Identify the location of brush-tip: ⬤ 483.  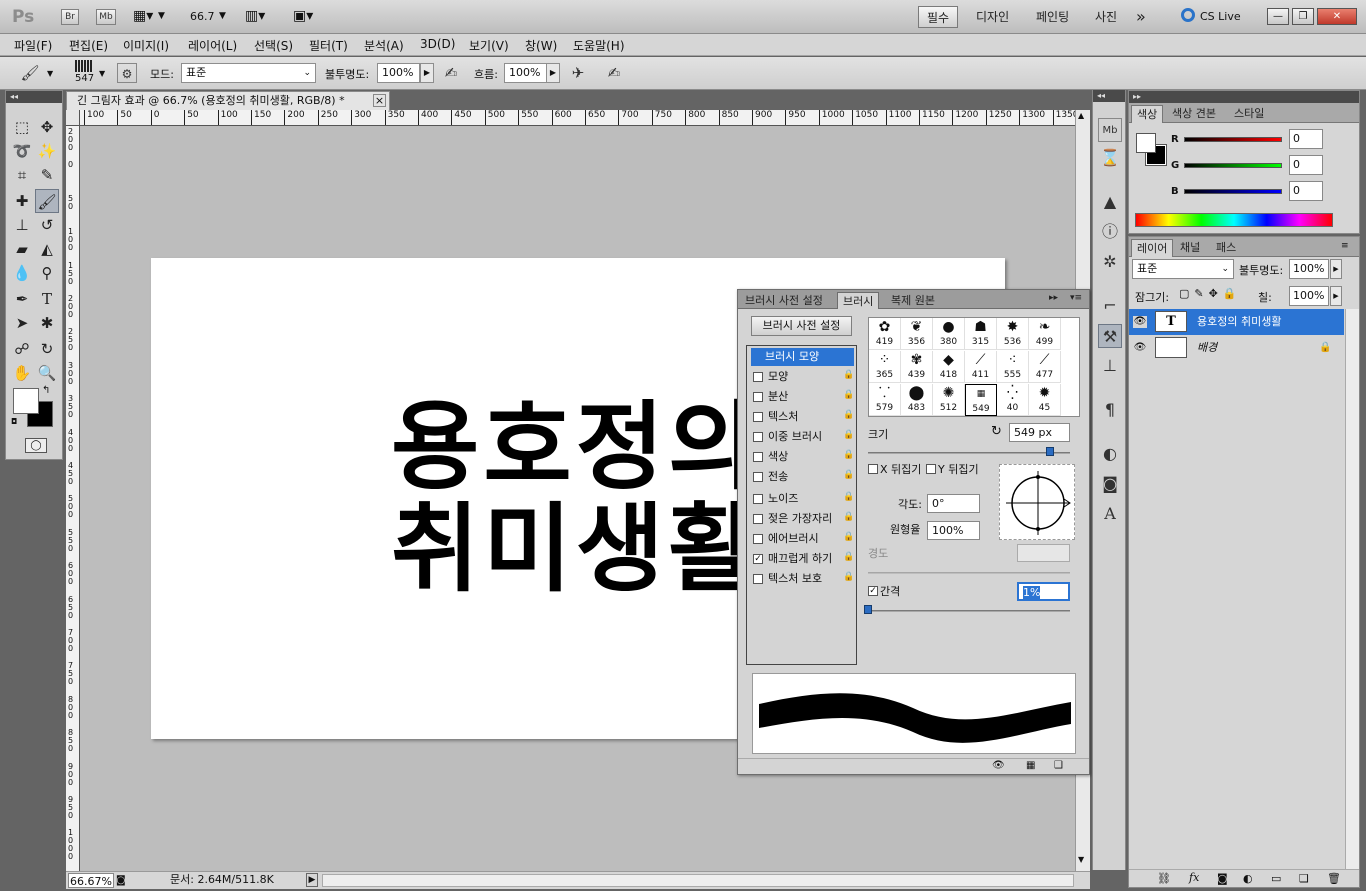
(917, 400).